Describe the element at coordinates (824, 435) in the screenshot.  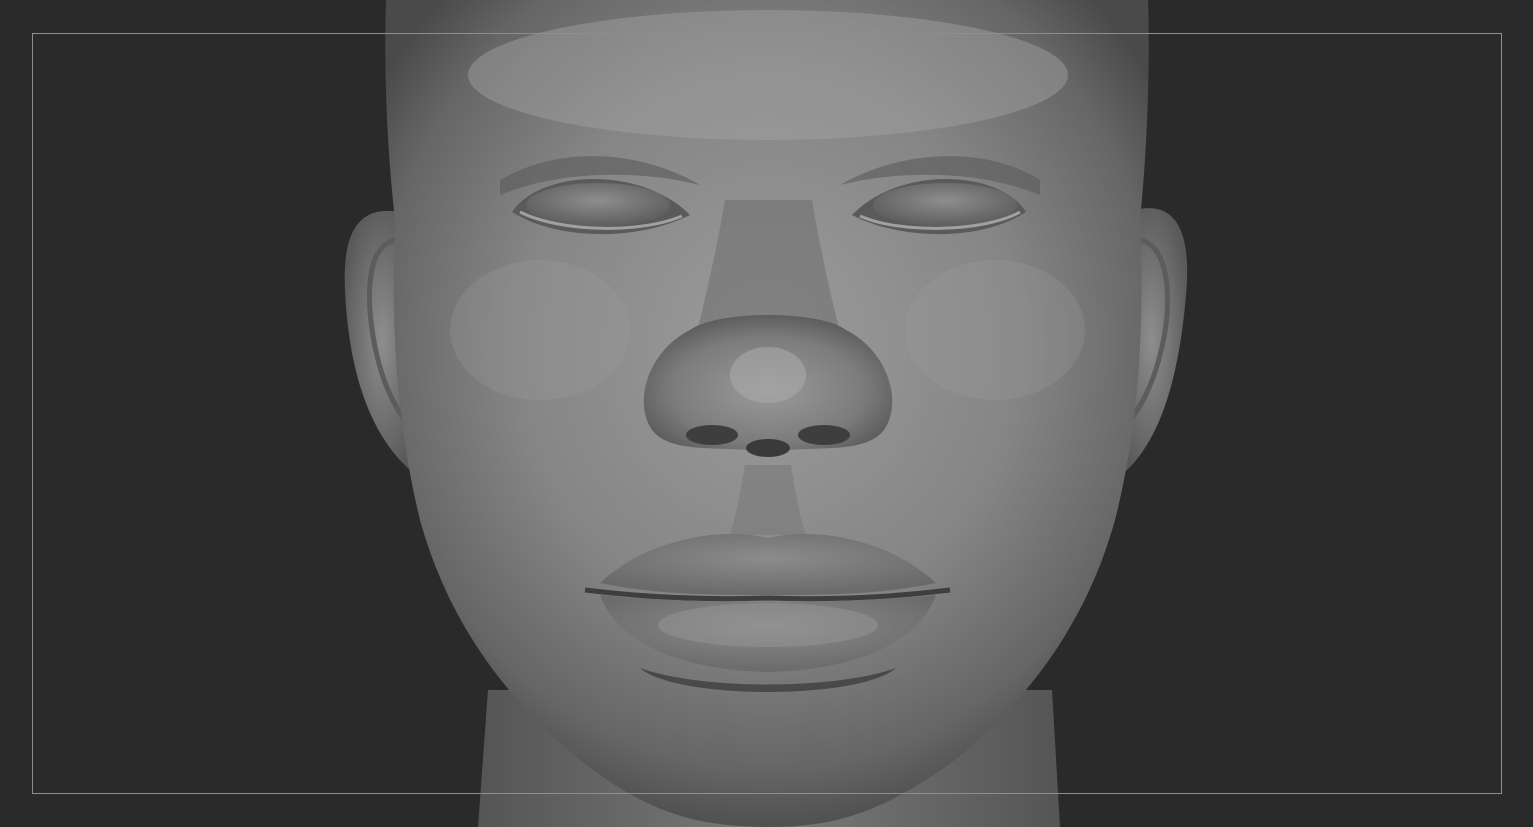
I see `right-nostril` at that location.